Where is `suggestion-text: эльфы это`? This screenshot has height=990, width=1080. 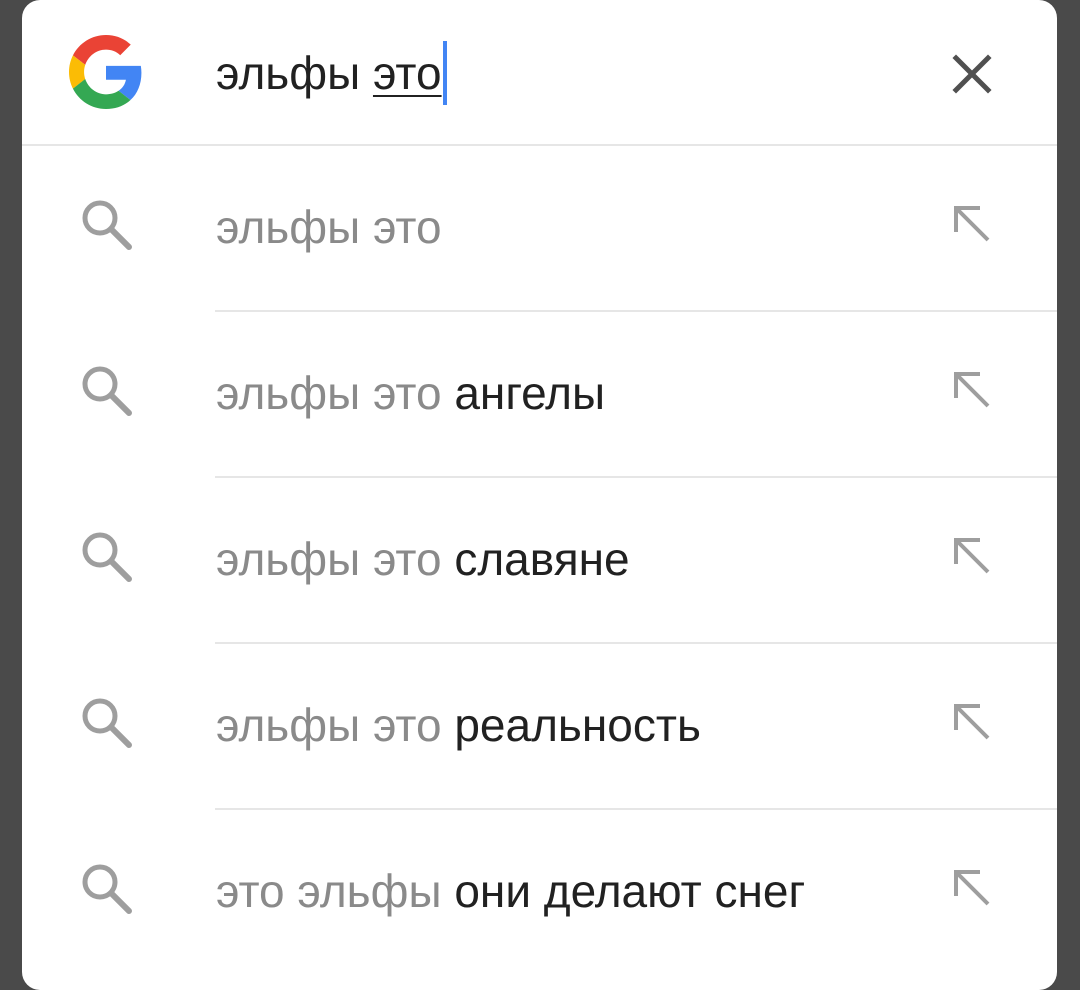 suggestion-text: эльфы это is located at coordinates (329, 227).